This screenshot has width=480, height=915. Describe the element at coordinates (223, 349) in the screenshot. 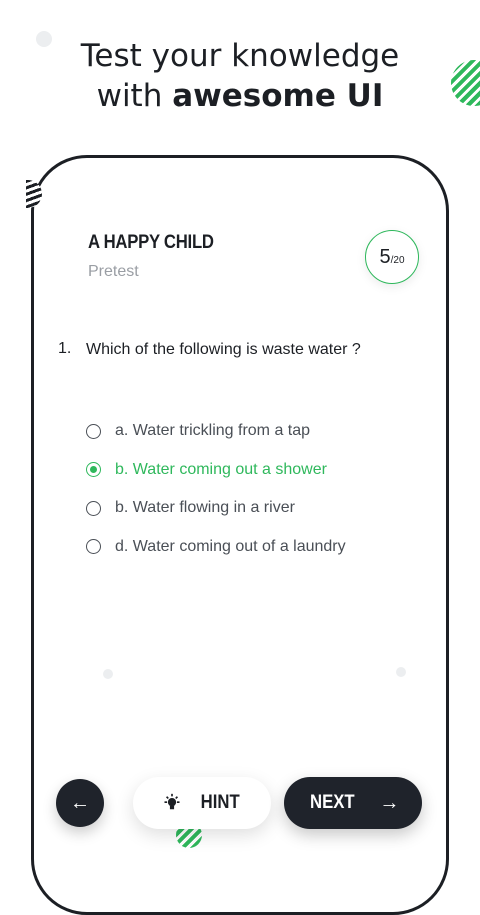

I see `question-text: Which of the following is waste water ?` at that location.